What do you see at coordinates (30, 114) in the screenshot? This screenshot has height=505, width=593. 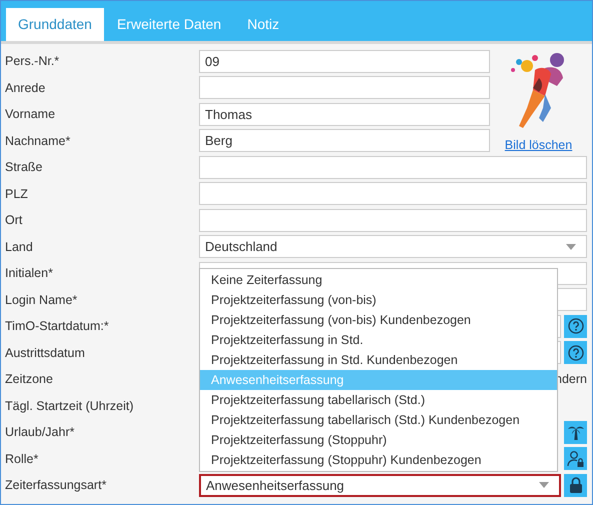 I see `field-label: Vorname` at bounding box center [30, 114].